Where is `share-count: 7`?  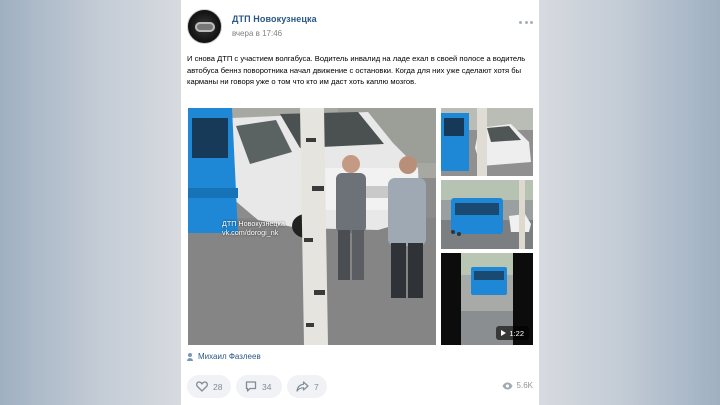
share-count: 7 is located at coordinates (316, 386).